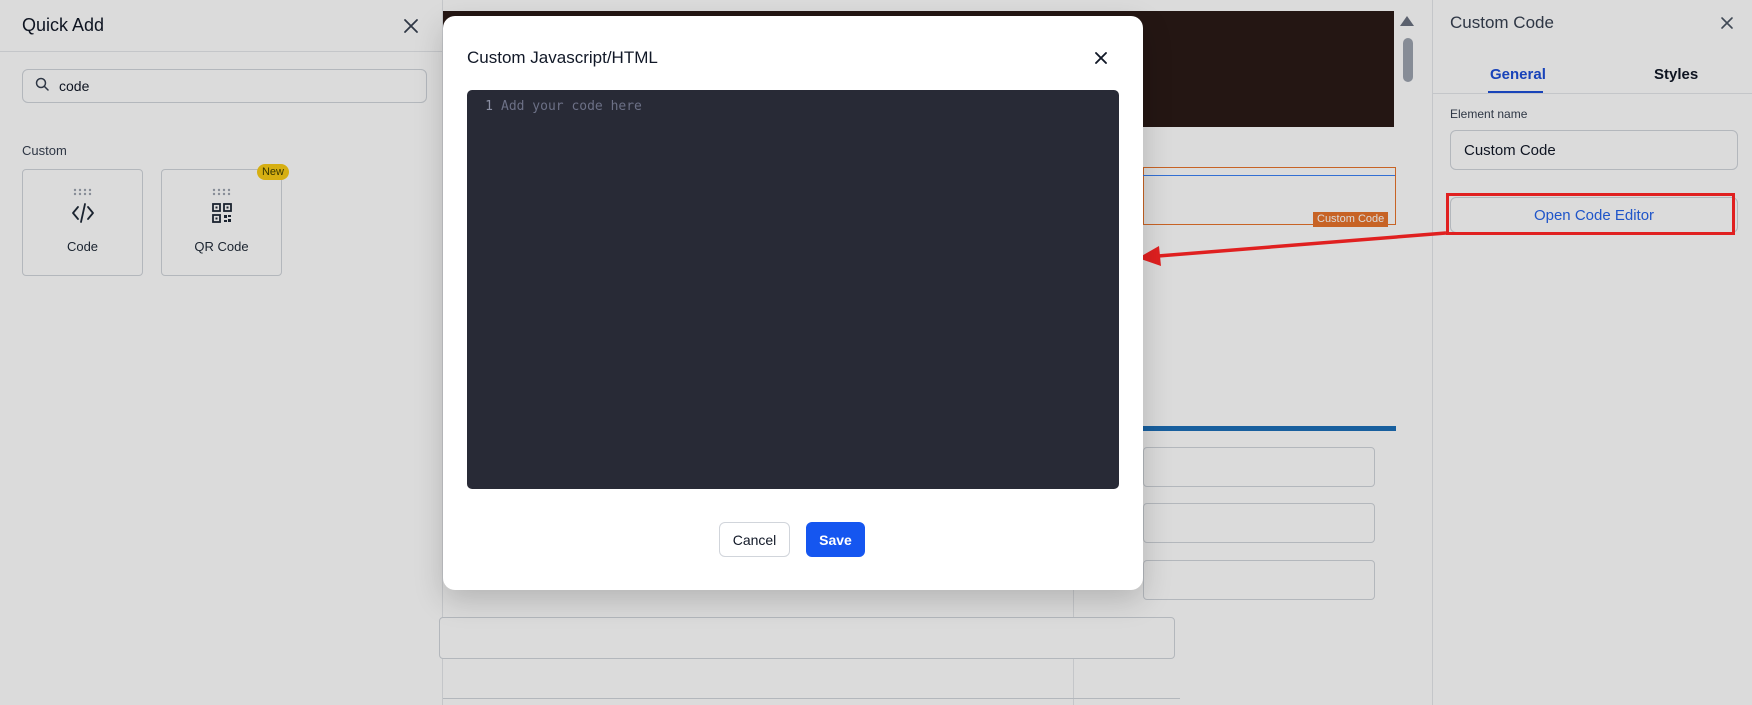 The height and width of the screenshot is (705, 1752). Describe the element at coordinates (1502, 22) in the screenshot. I see `settings-title: Custom Code` at that location.